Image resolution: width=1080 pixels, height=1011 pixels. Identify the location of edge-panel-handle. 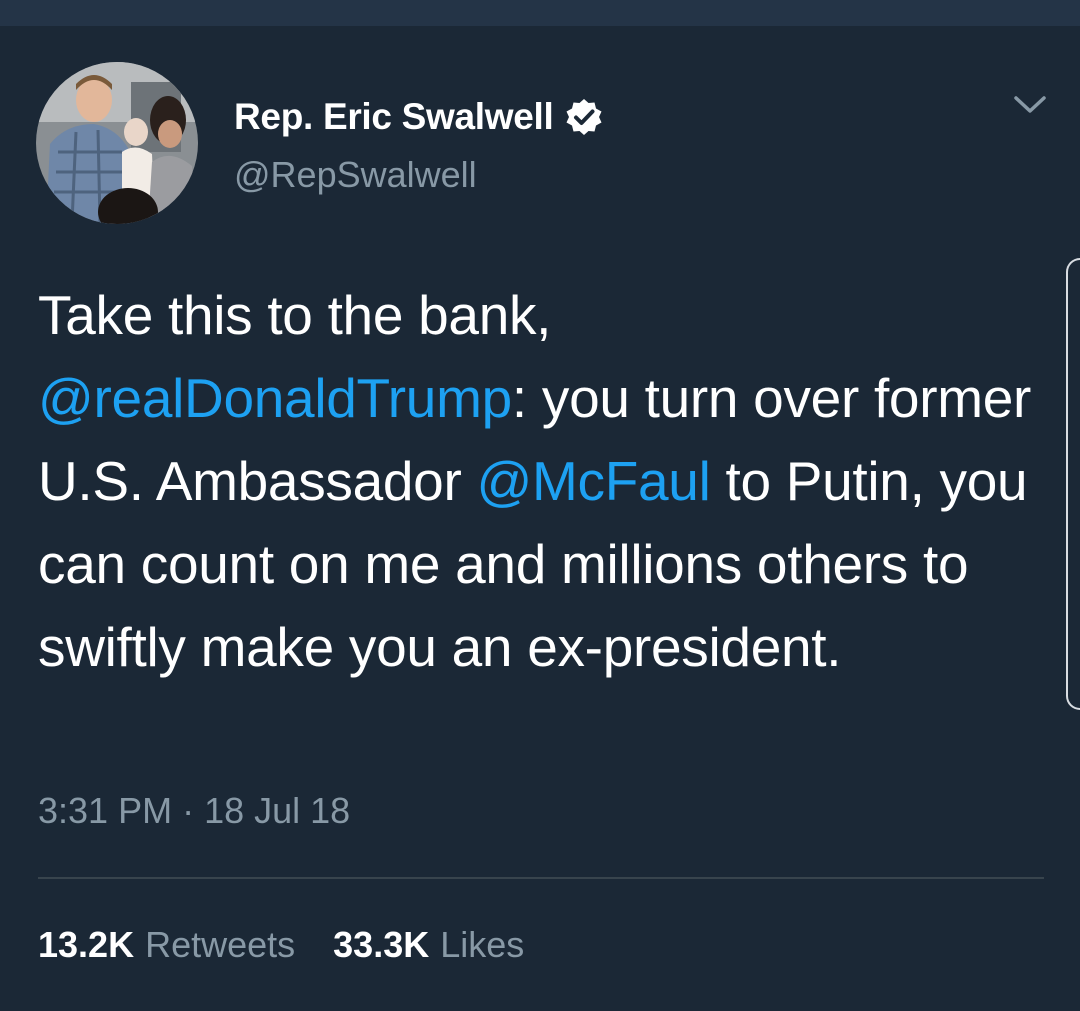
(1073, 484).